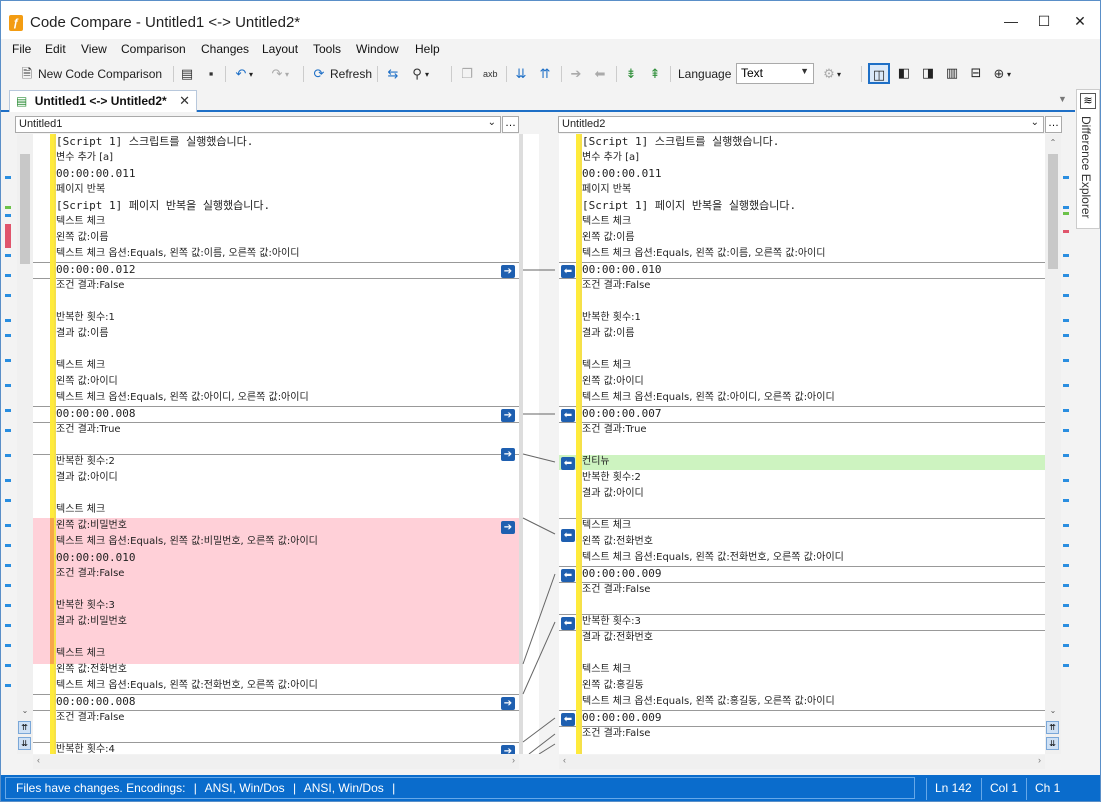  What do you see at coordinates (91, 621) in the screenshot?
I see `left-code-line: 결과 값:비밀번호` at bounding box center [91, 621].